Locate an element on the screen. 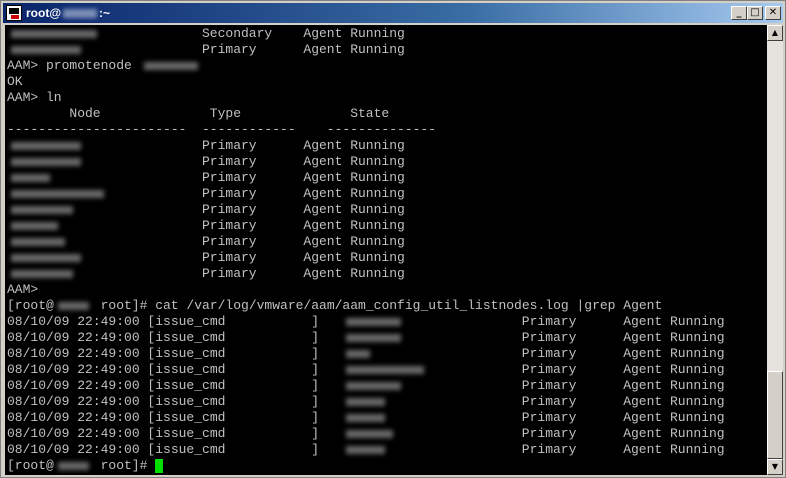  title-prefix: root@ is located at coordinates (44, 13).